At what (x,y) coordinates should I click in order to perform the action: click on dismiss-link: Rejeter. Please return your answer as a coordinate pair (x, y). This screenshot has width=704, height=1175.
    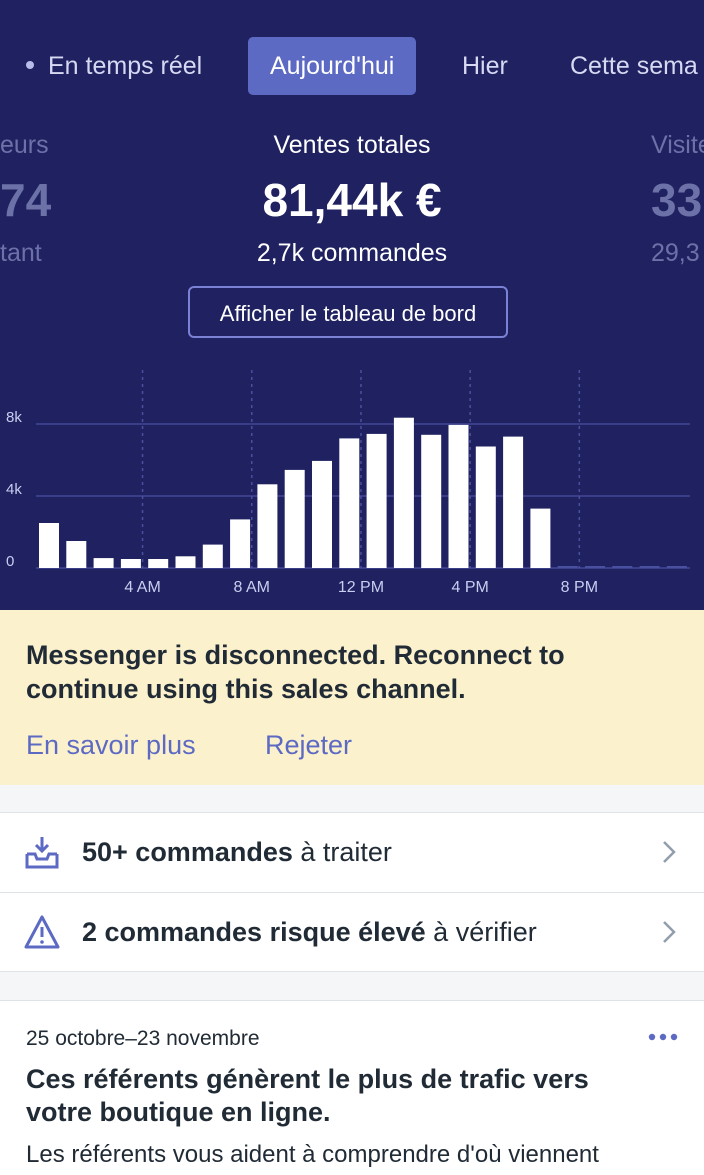
    Looking at the image, I should click on (308, 745).